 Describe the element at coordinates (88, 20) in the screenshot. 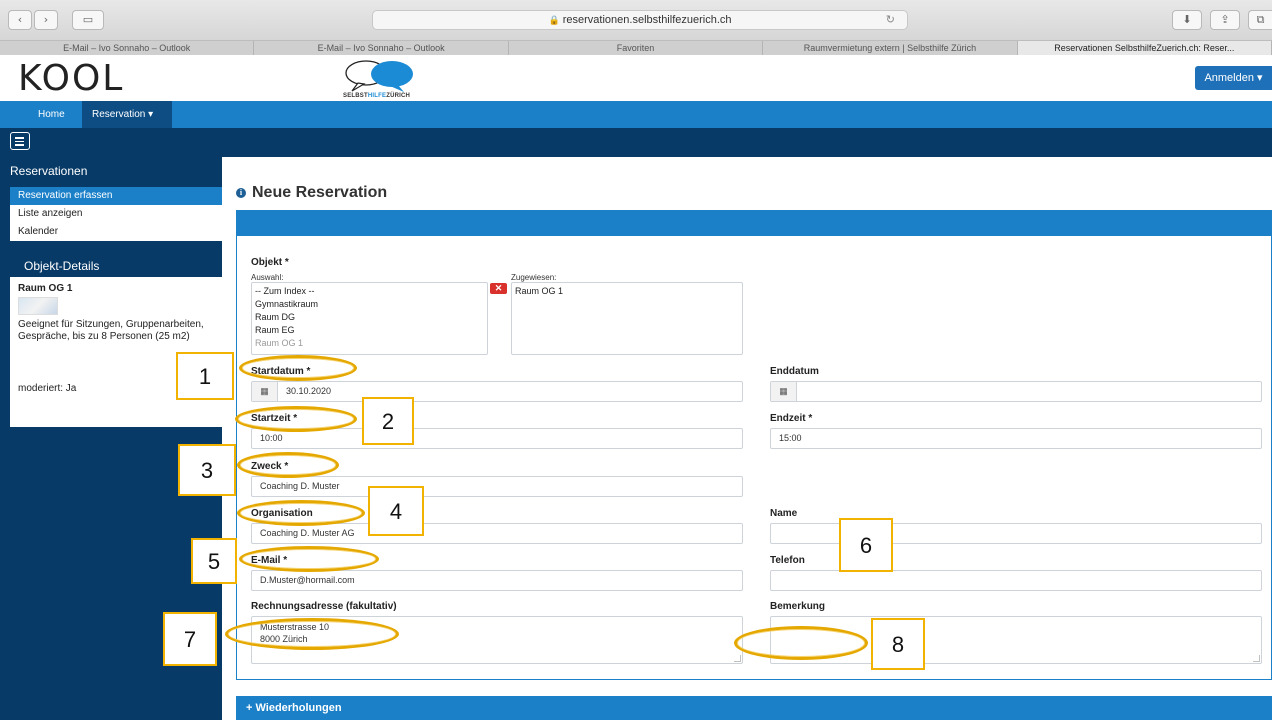

I see `sidebar-toggle-icon: ▭` at that location.